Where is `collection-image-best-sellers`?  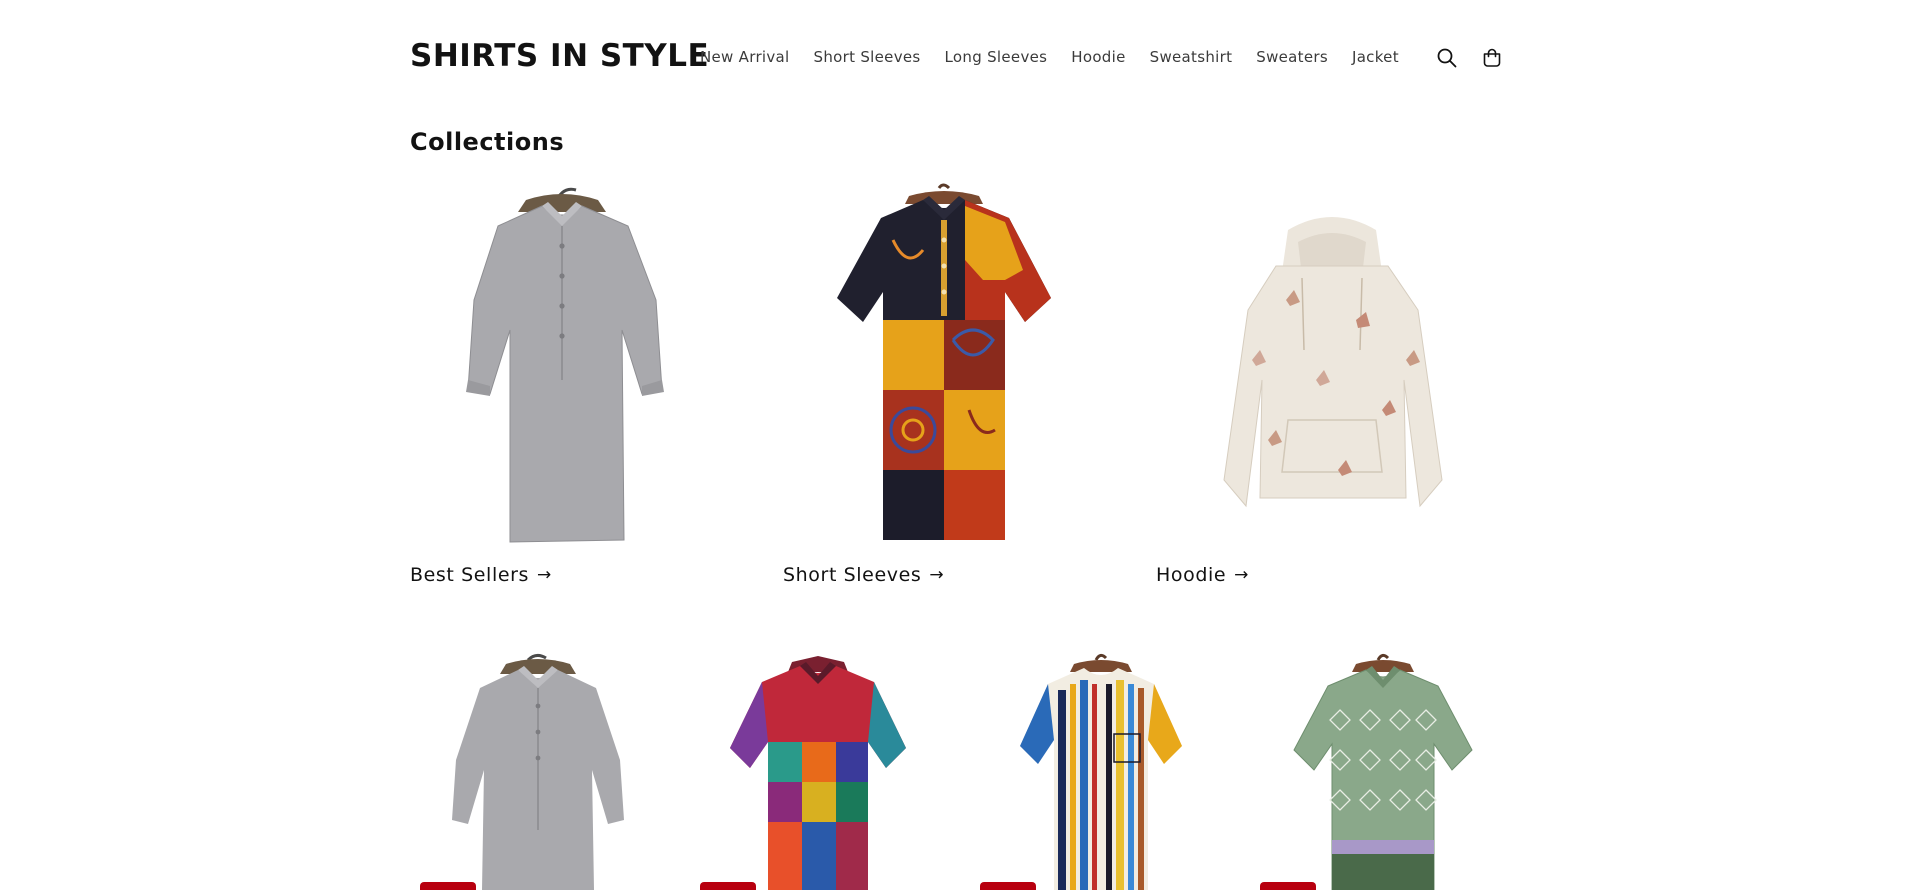
collection-image-best-sellers is located at coordinates (586, 364).